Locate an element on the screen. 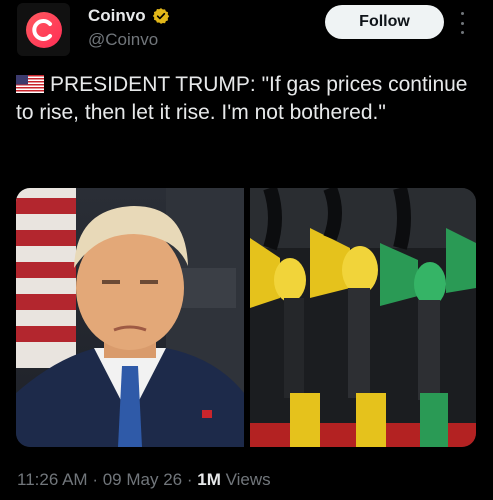 This screenshot has width=493, height=500. more-options-icon is located at coordinates (462, 23).